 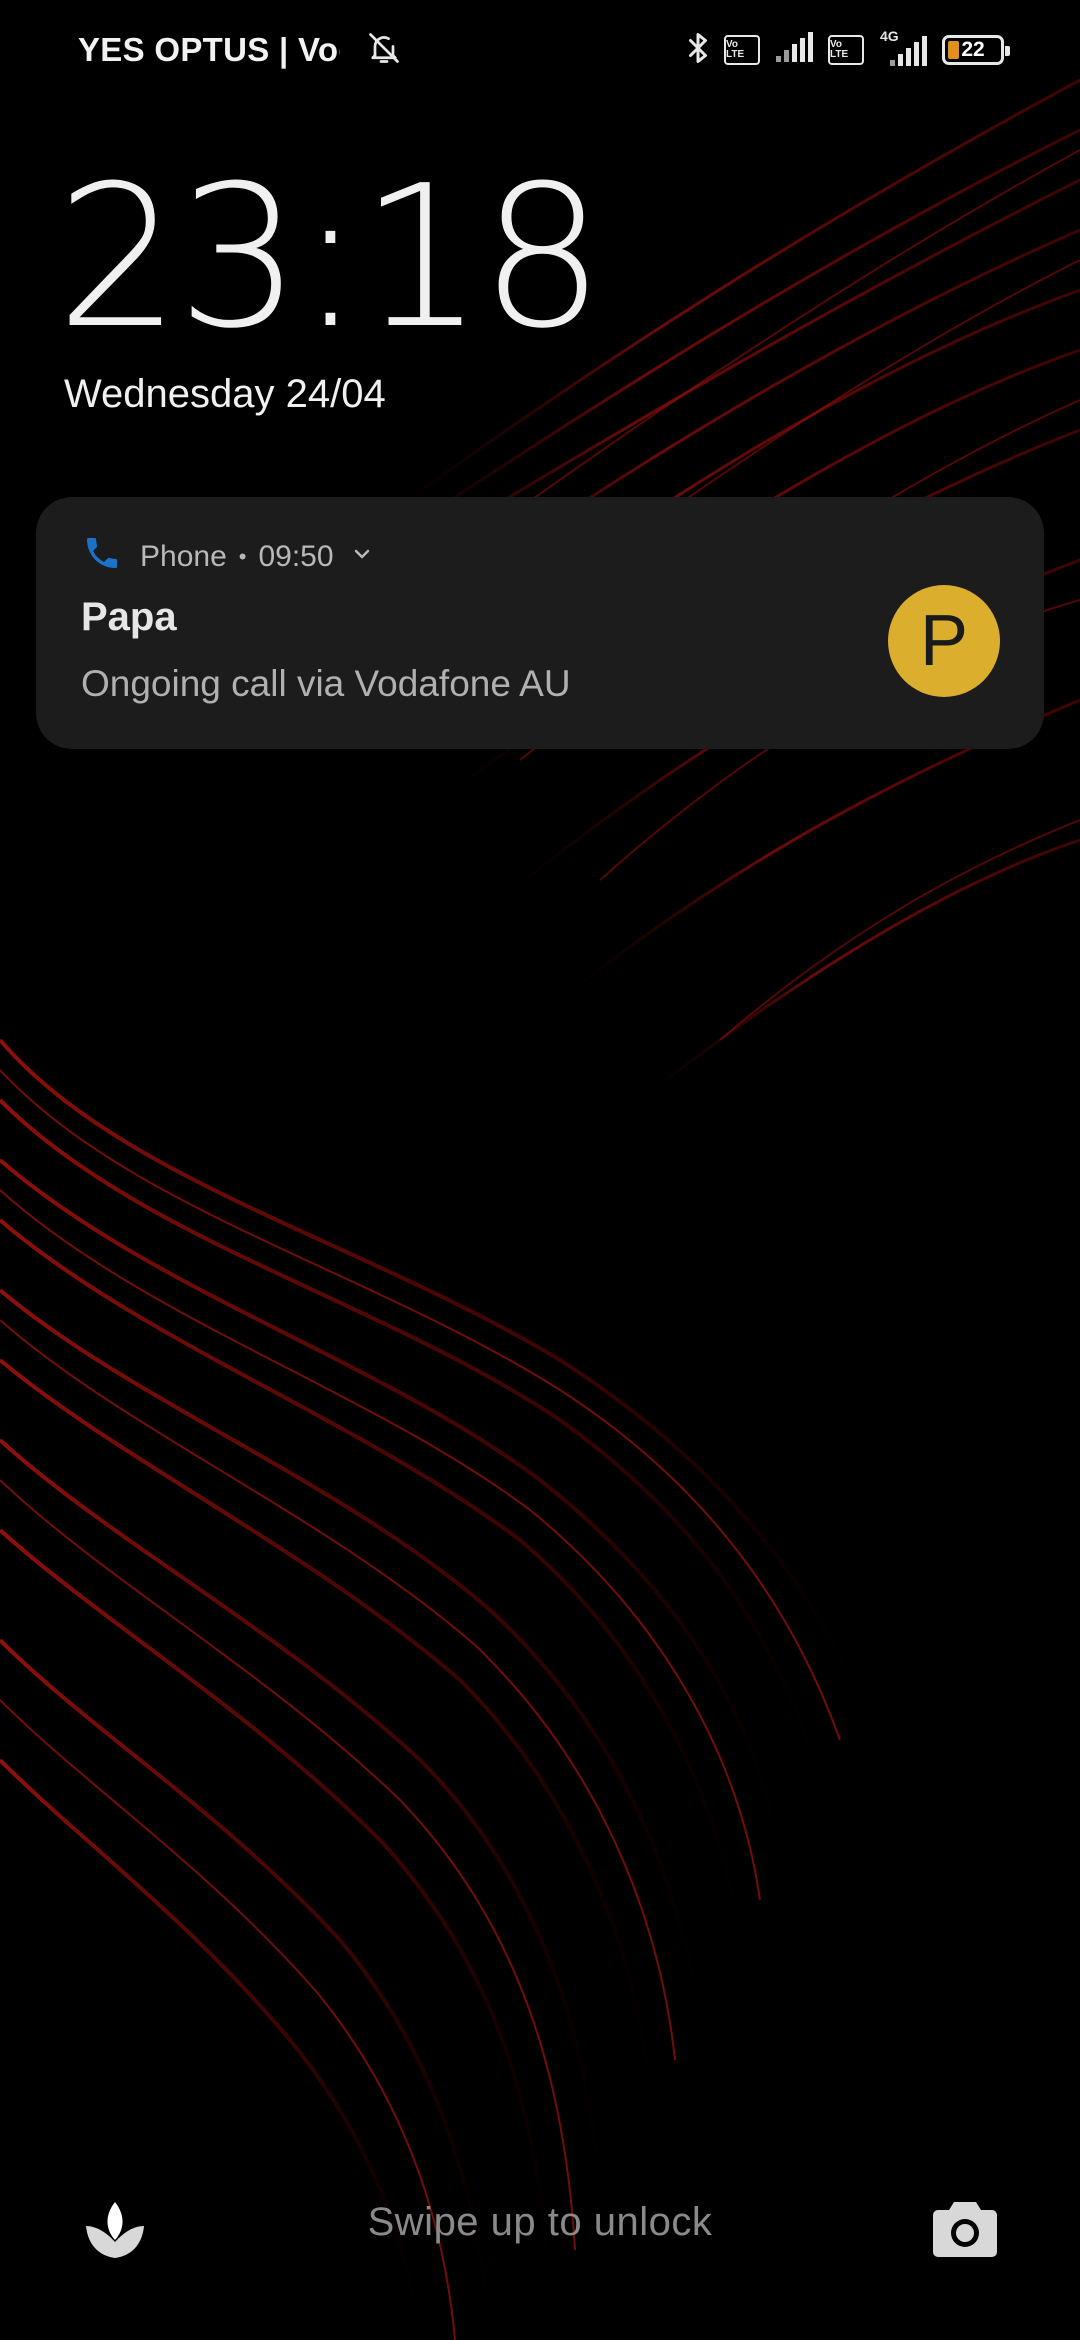 What do you see at coordinates (296, 556) in the screenshot?
I see `notification-time: 09:50` at bounding box center [296, 556].